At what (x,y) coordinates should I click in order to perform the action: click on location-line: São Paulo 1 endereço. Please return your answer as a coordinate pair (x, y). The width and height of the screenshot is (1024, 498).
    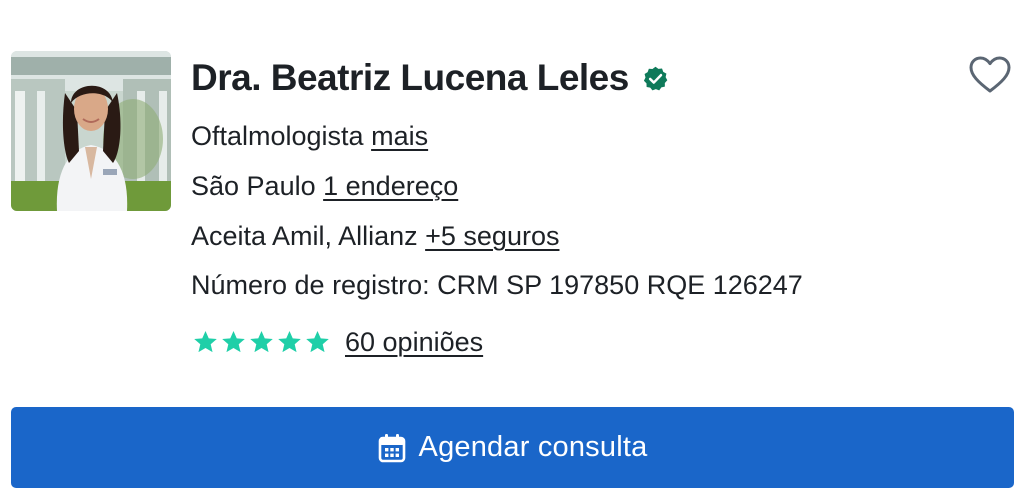
    Looking at the image, I should click on (324, 186).